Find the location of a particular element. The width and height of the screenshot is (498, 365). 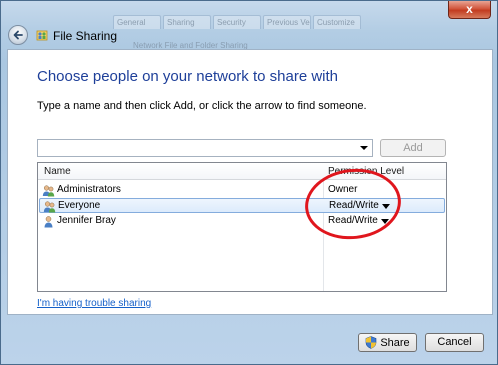

cancel-button: Cancel is located at coordinates (454, 342).